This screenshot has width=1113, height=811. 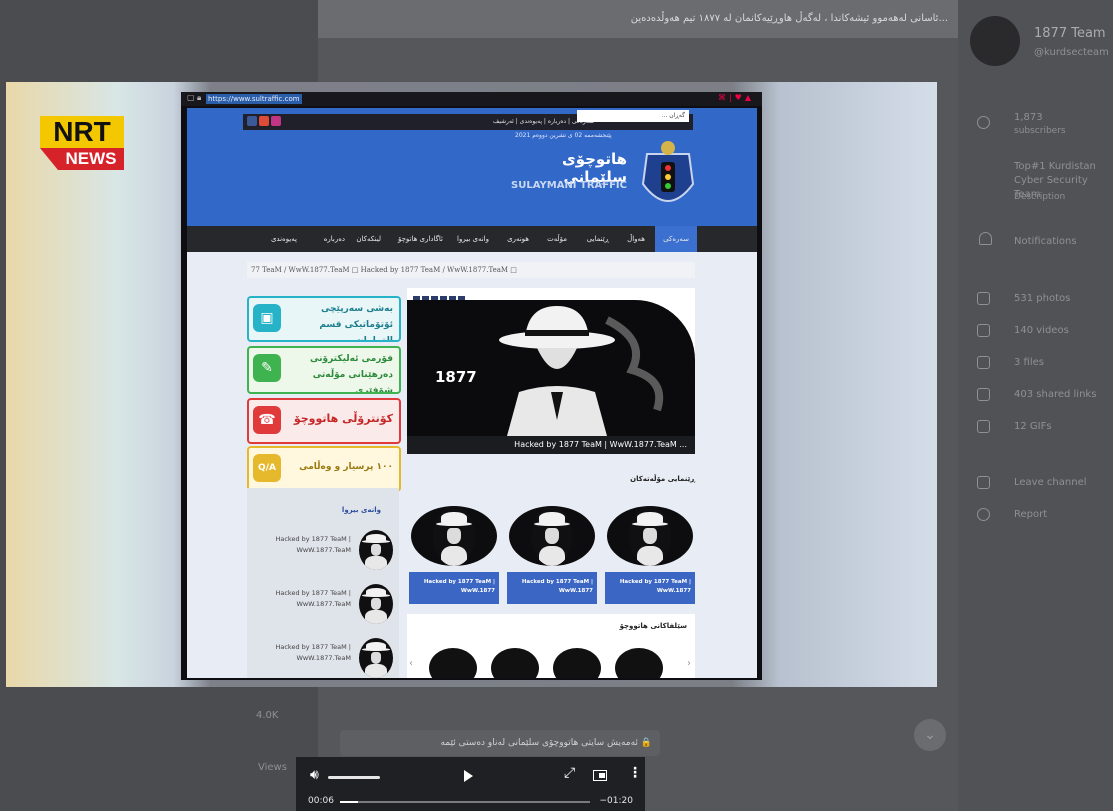 I want to click on banner-violations: ▣ بەشی سەرپێچی ئۆتۆماتیکی قسم الغرامات, so click(x=324, y=319).